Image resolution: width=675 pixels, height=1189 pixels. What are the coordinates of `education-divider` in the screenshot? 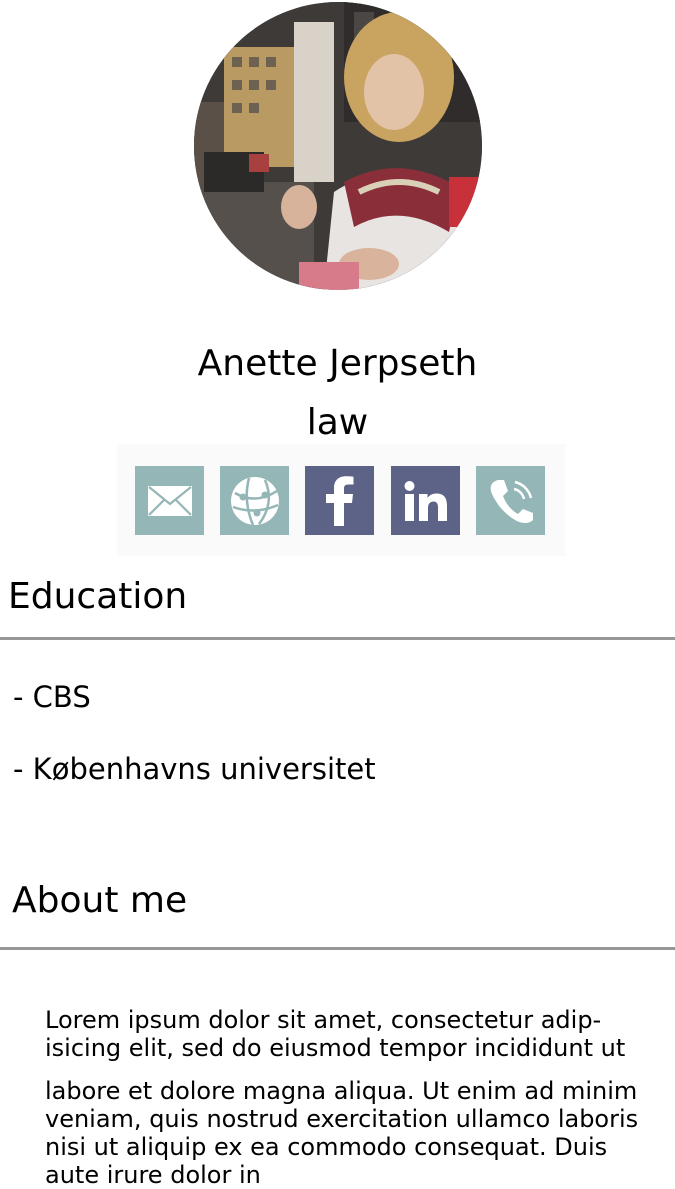 It's located at (337, 638).